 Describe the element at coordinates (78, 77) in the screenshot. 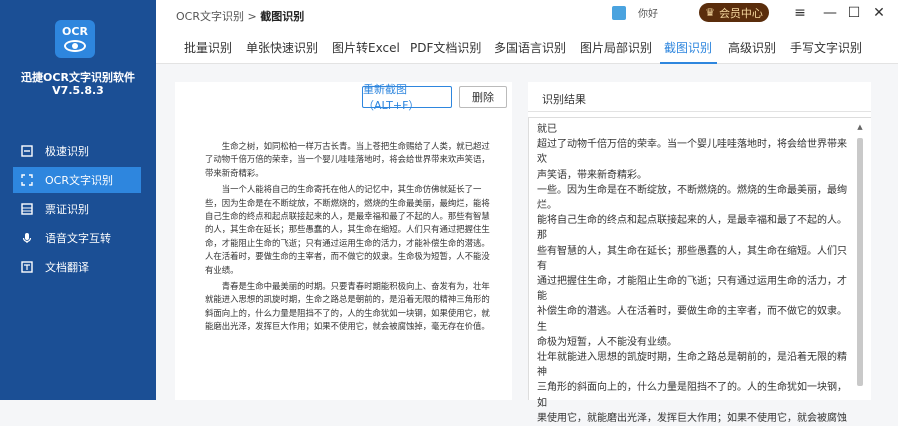

I see `app-name: 迅捷OCR文字识别软件` at that location.